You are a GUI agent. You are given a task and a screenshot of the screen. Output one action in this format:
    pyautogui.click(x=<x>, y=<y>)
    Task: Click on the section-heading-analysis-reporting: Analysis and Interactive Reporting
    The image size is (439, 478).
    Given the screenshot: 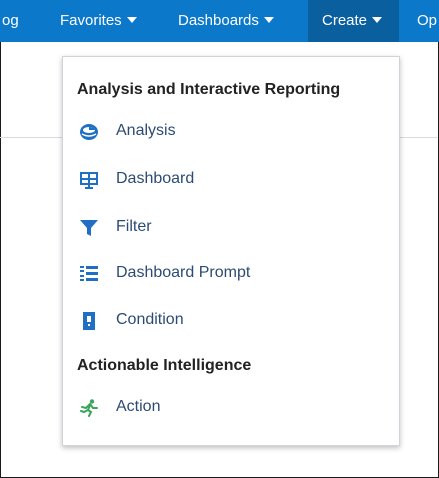 What is the action you would take?
    pyautogui.click(x=209, y=89)
    